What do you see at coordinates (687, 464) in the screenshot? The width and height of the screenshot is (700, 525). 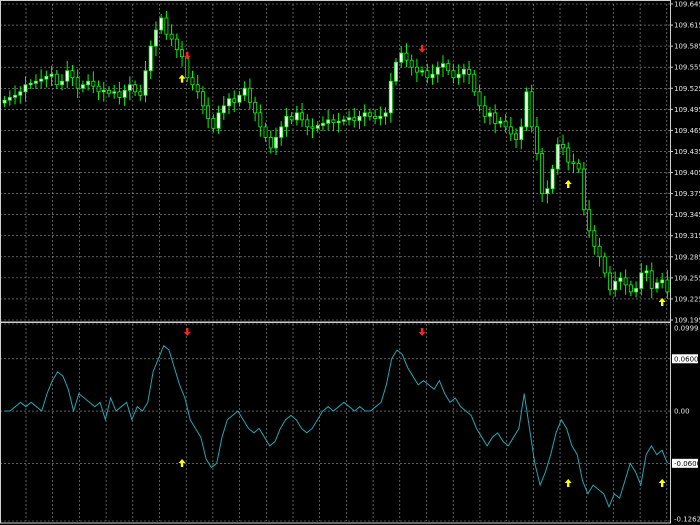 I see `oscillator-tick-label: -0.0600` at bounding box center [687, 464].